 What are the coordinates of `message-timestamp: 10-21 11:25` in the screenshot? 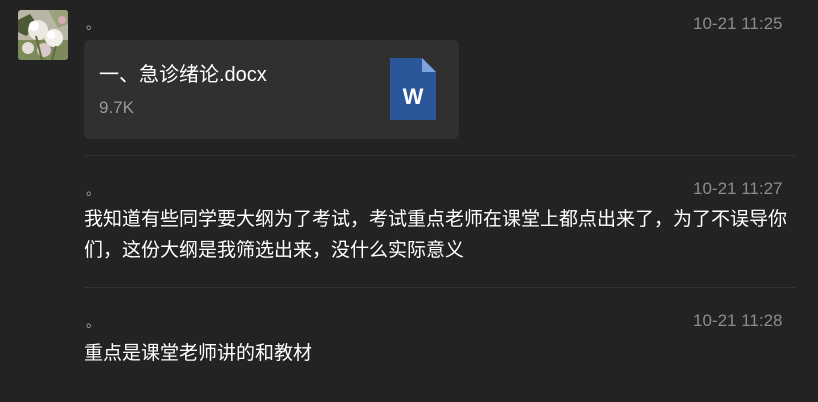 It's located at (738, 23).